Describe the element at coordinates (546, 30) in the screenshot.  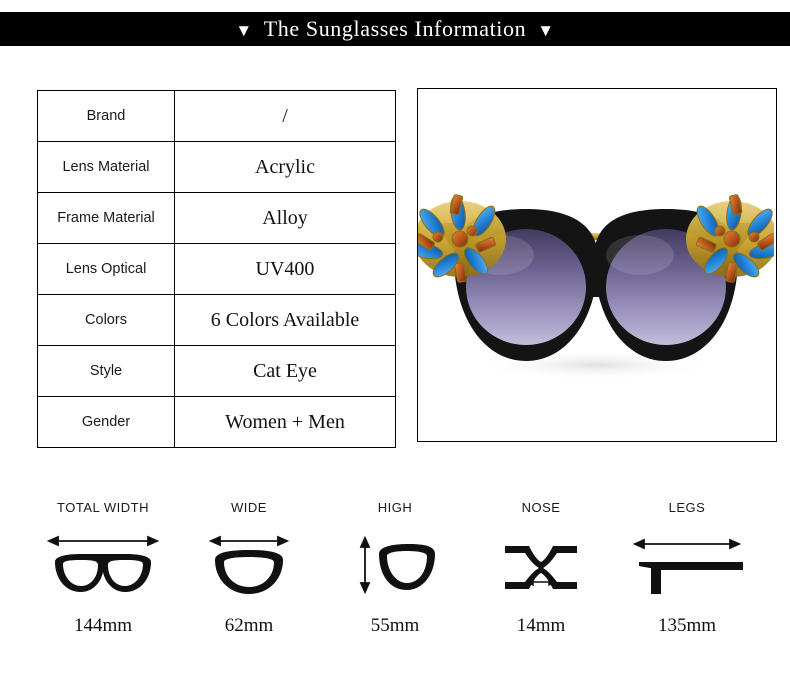
I see `triangle-down-right-icon: ▼` at that location.